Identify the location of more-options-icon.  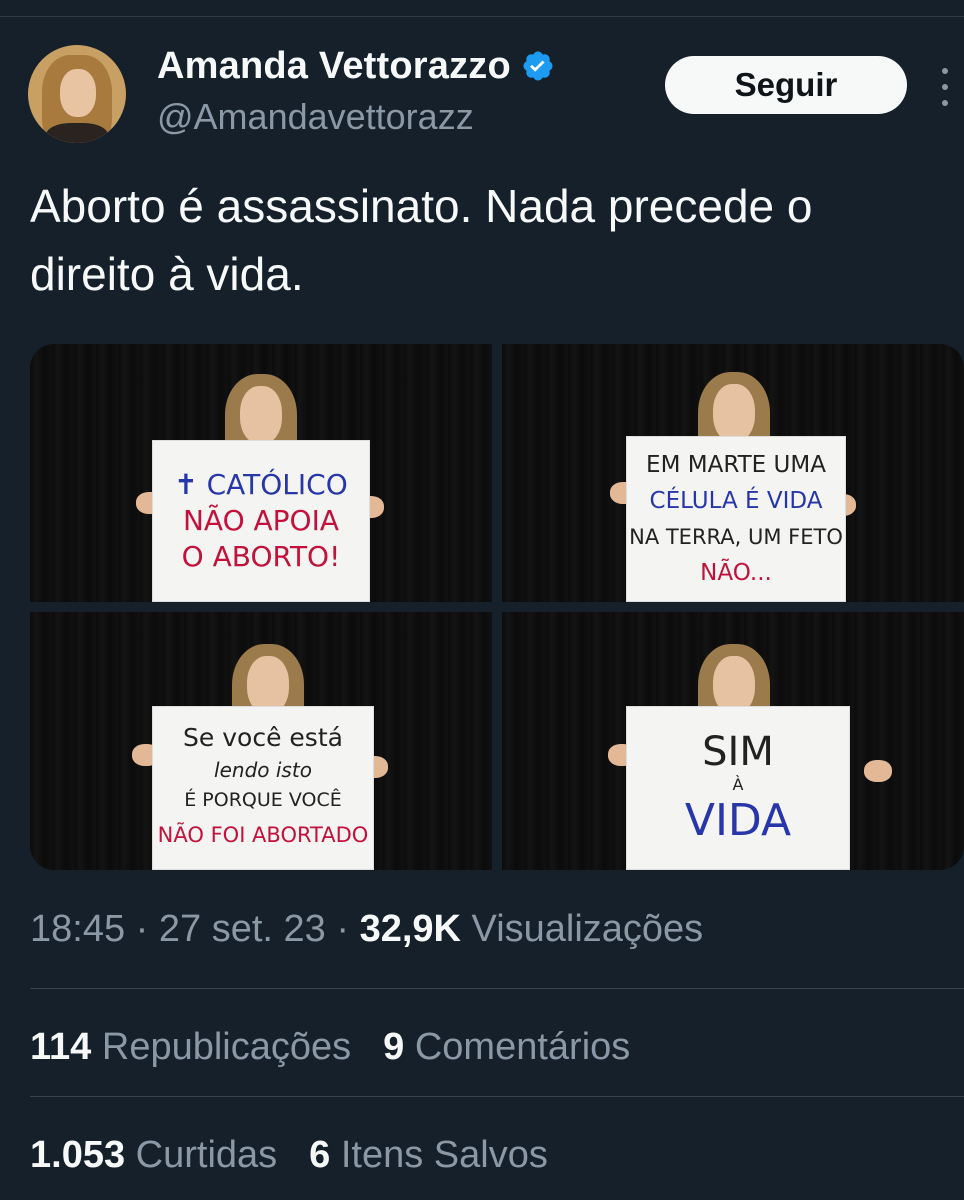
(945, 87).